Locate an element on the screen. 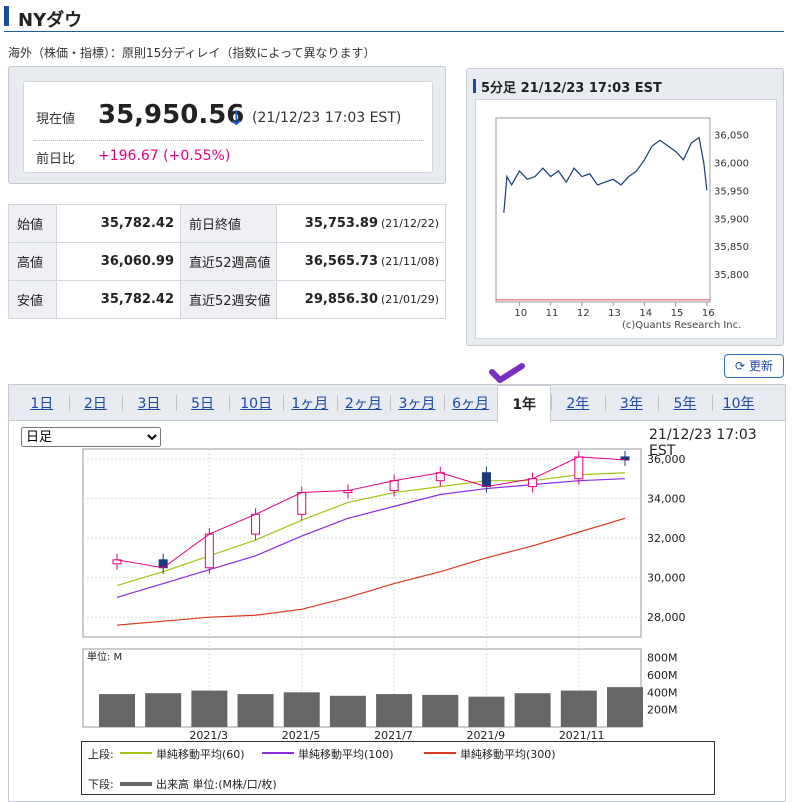 The width and height of the screenshot is (792, 802). ma100-swatch is located at coordinates (278, 753).